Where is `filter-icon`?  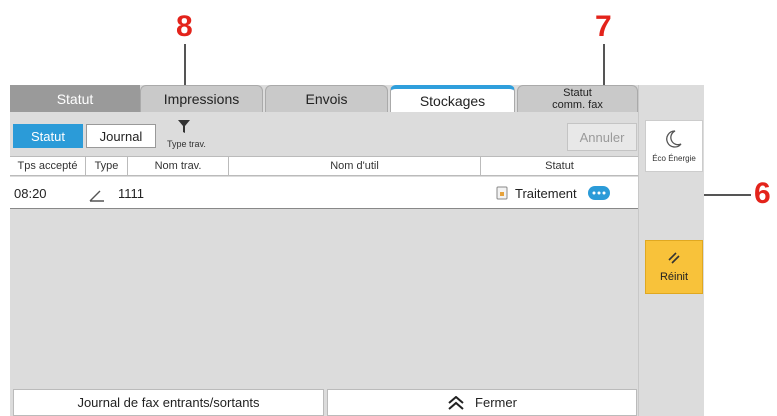
filter-icon is located at coordinates (184, 126).